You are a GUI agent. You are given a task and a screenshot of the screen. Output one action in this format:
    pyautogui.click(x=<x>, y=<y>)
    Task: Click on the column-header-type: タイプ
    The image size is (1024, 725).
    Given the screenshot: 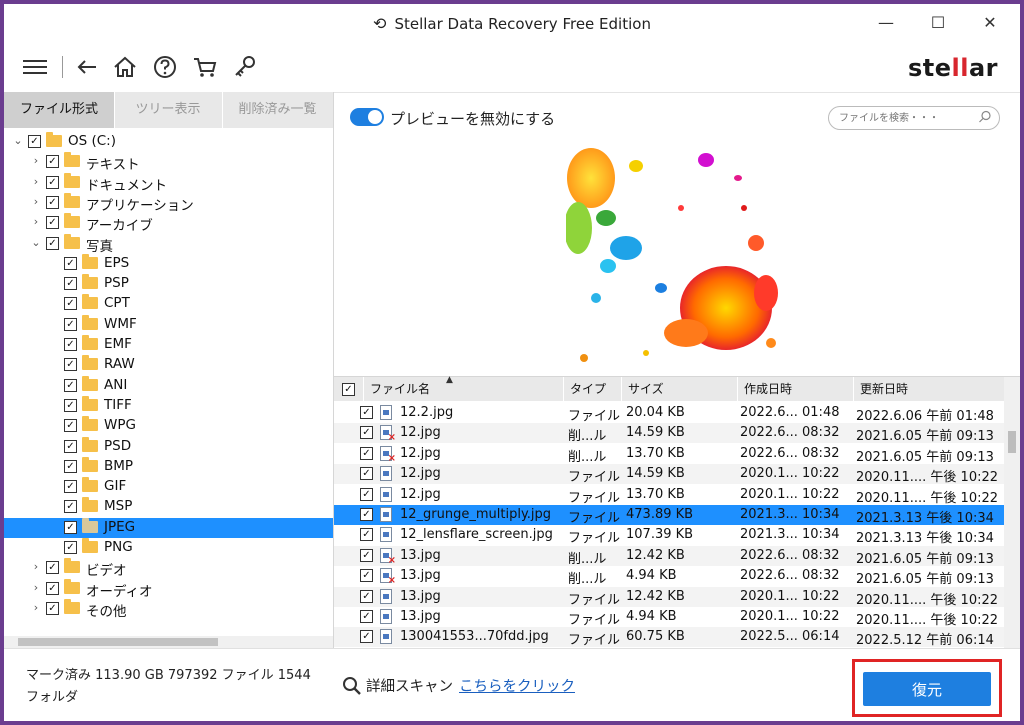 What is the action you would take?
    pyautogui.click(x=593, y=389)
    